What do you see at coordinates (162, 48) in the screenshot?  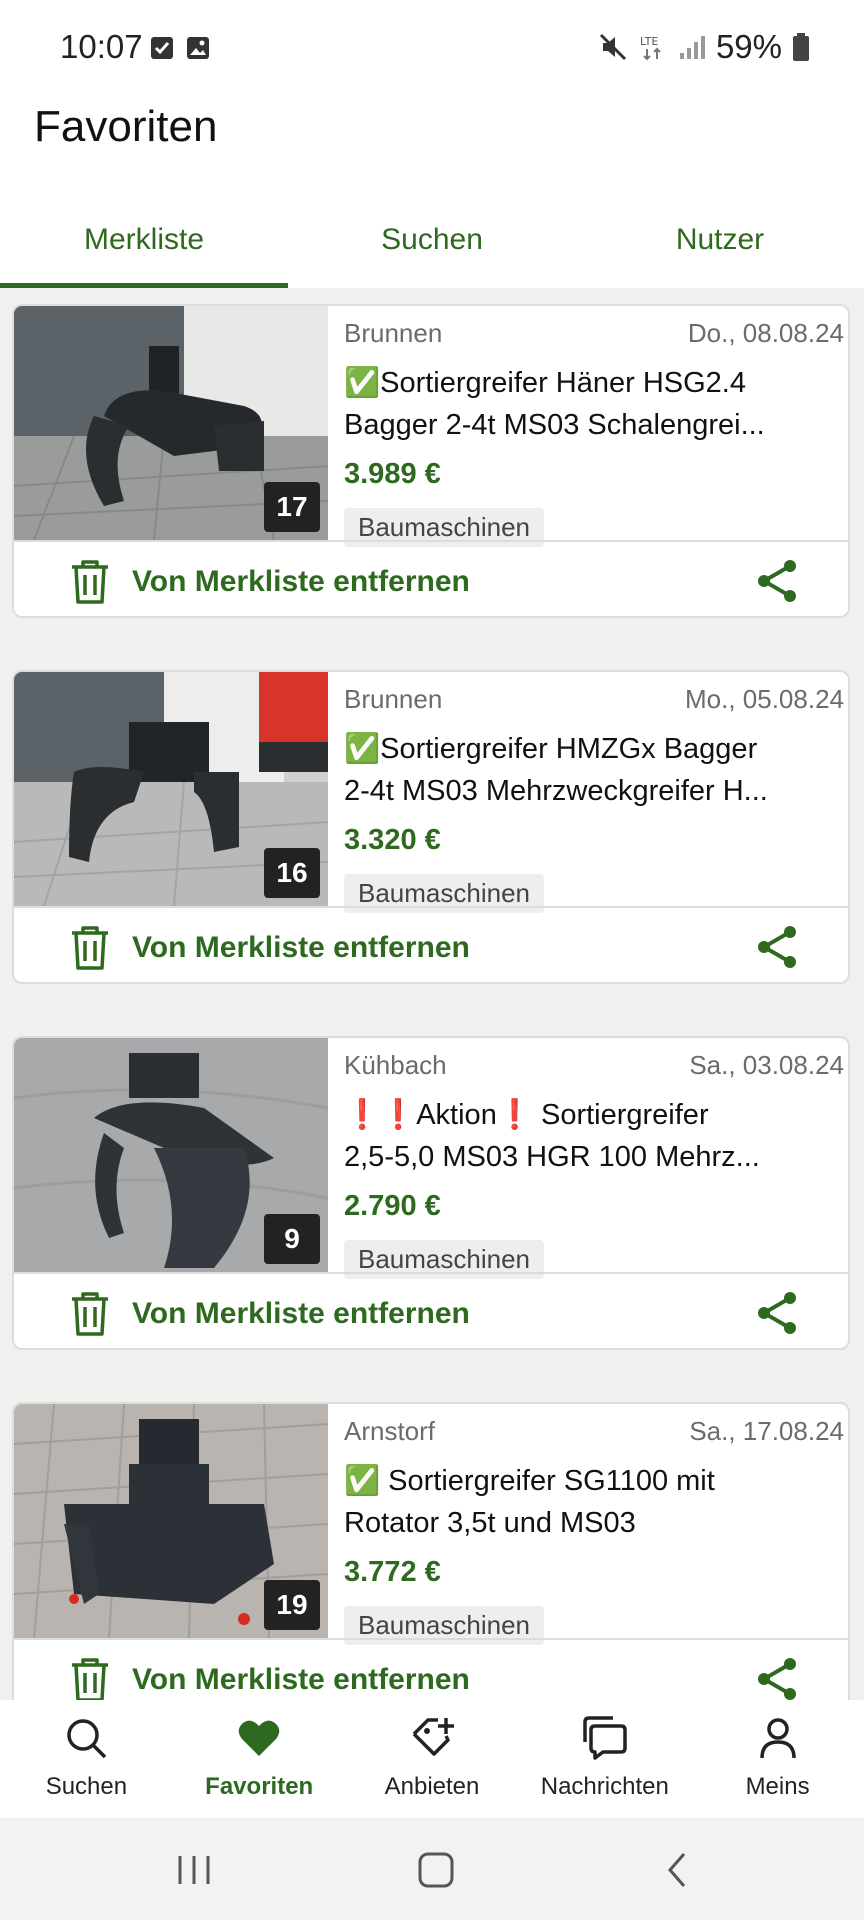 I see `checkbox-notification-icon` at bounding box center [162, 48].